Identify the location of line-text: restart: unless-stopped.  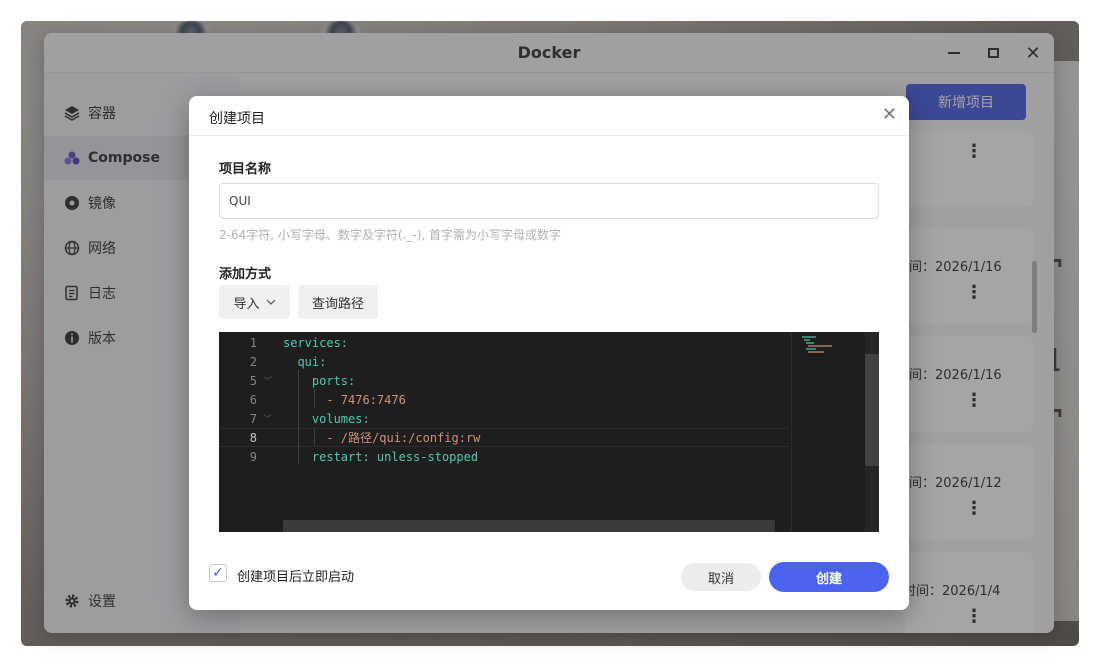
(381, 456).